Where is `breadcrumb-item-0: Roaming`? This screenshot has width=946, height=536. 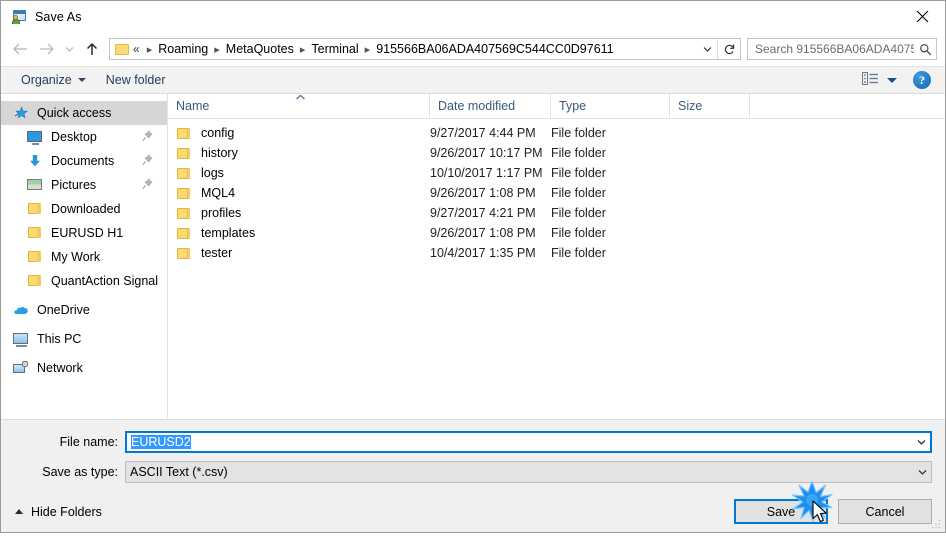
breadcrumb-item-0: Roaming is located at coordinates (183, 49).